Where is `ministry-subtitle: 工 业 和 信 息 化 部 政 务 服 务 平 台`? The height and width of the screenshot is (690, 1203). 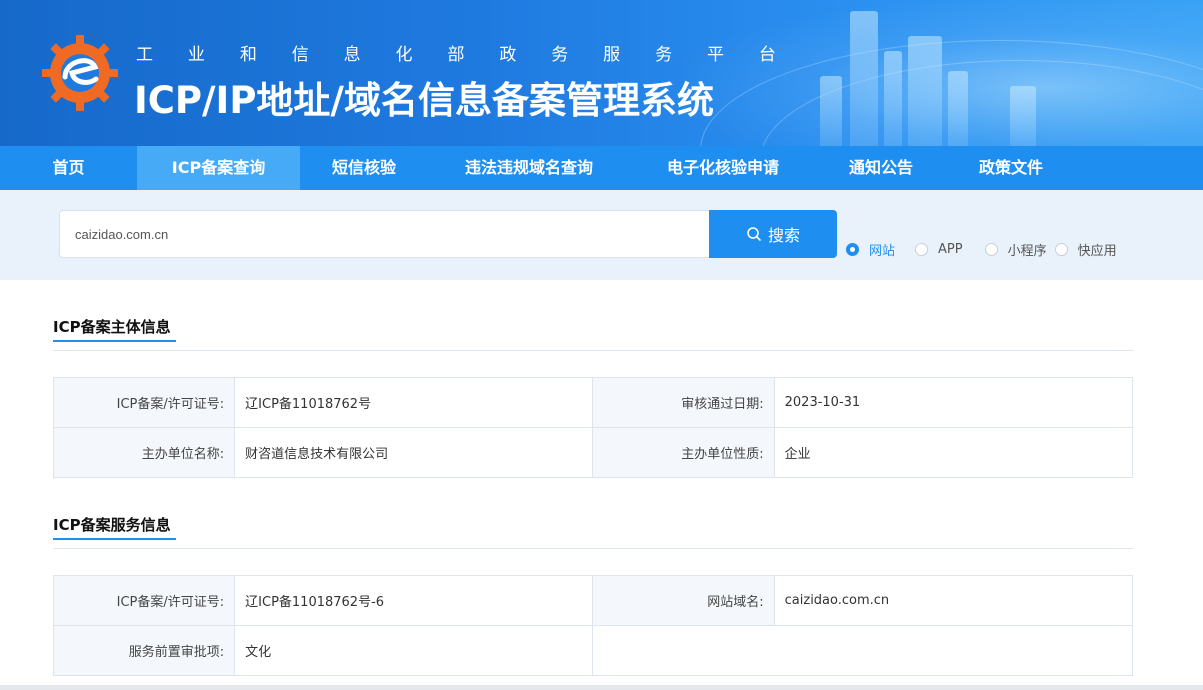
ministry-subtitle: 工 业 和 信 息 化 部 政 务 服 务 平 台 is located at coordinates (456, 53).